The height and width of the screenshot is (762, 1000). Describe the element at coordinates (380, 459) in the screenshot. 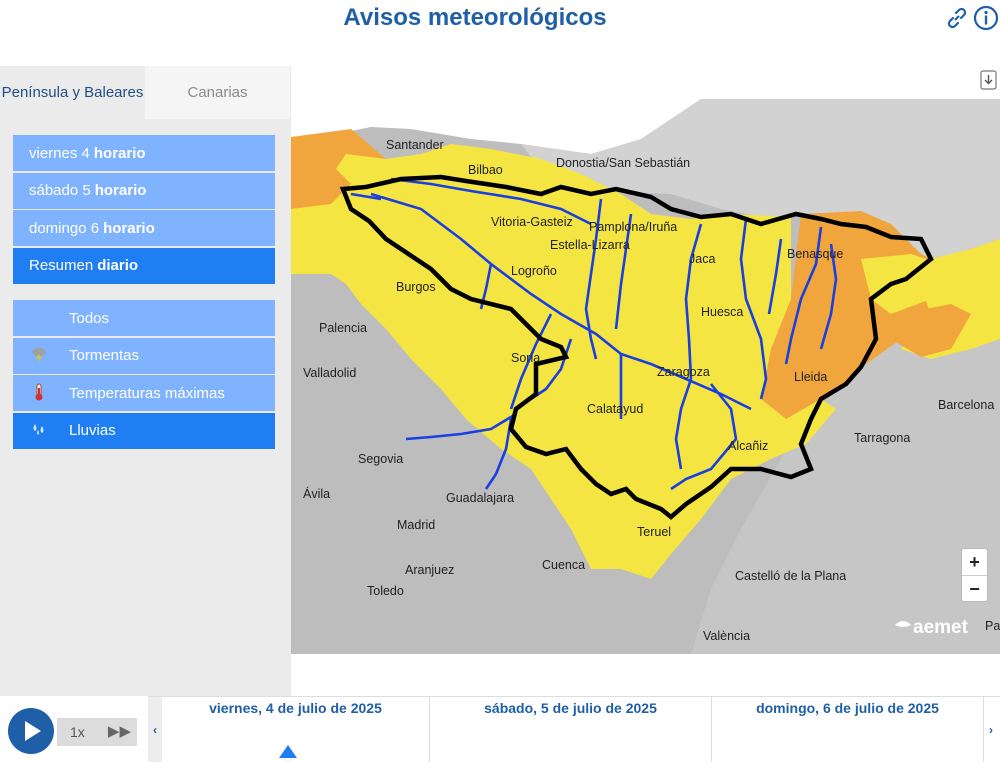

I see `city-label: Segovia` at that location.